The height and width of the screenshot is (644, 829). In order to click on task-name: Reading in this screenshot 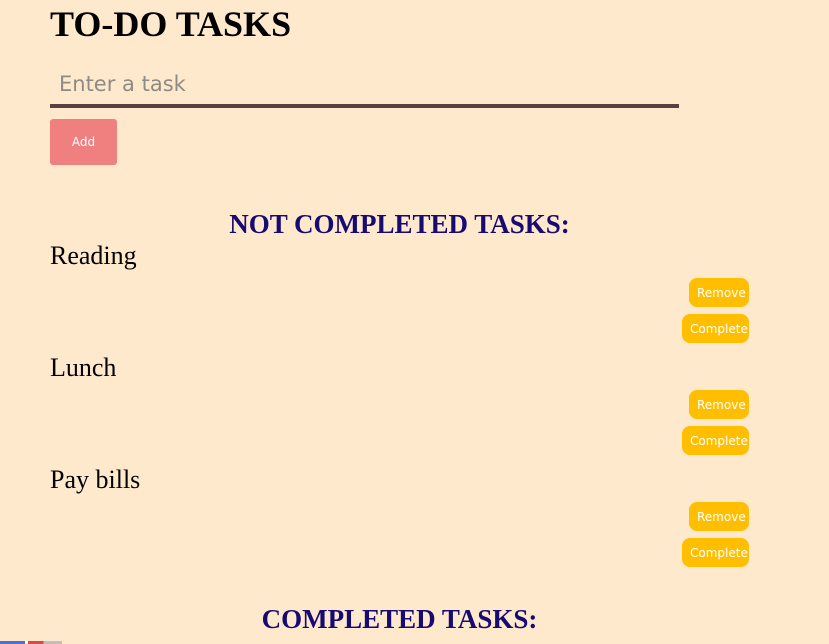, I will do `click(93, 255)`.